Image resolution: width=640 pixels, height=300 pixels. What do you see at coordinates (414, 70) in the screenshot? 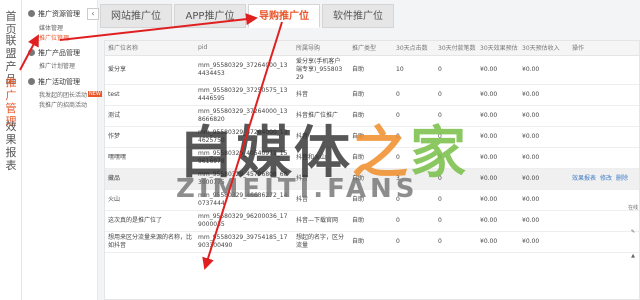
I see `cell-clicks: 10` at bounding box center [414, 70].